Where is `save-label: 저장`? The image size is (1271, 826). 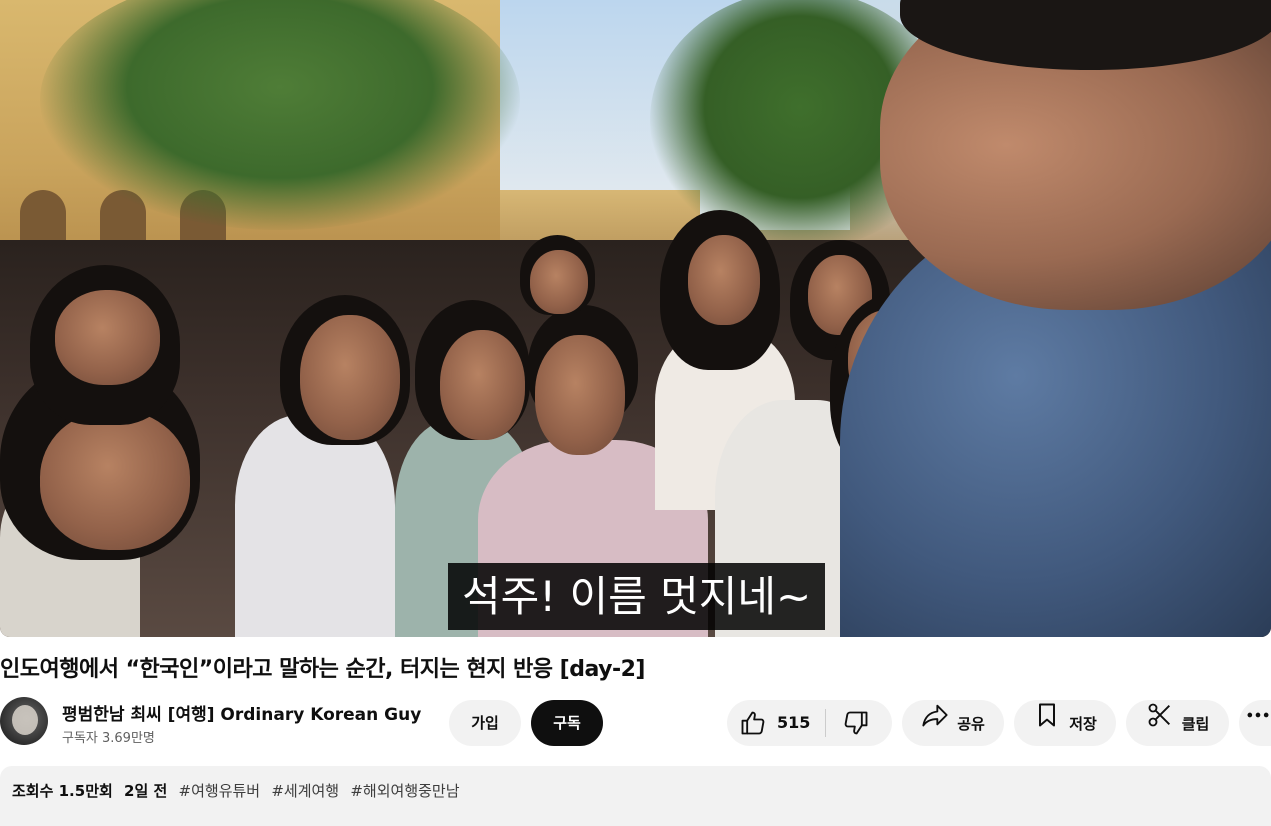 save-label: 저장 is located at coordinates (1083, 723).